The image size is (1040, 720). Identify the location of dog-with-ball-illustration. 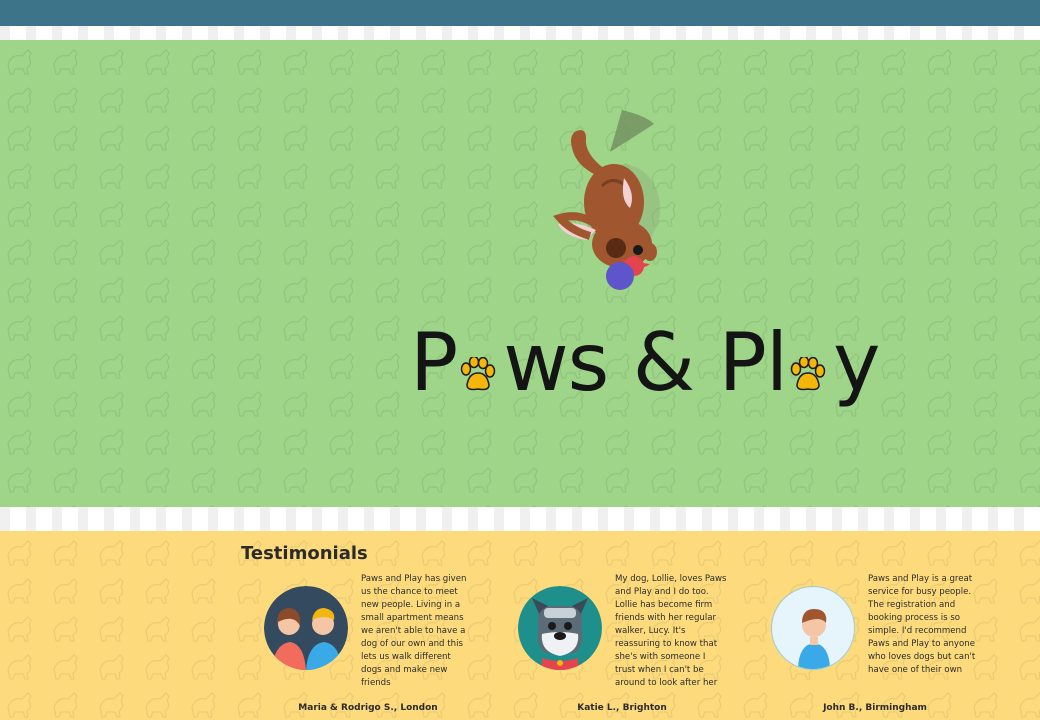
(606, 200).